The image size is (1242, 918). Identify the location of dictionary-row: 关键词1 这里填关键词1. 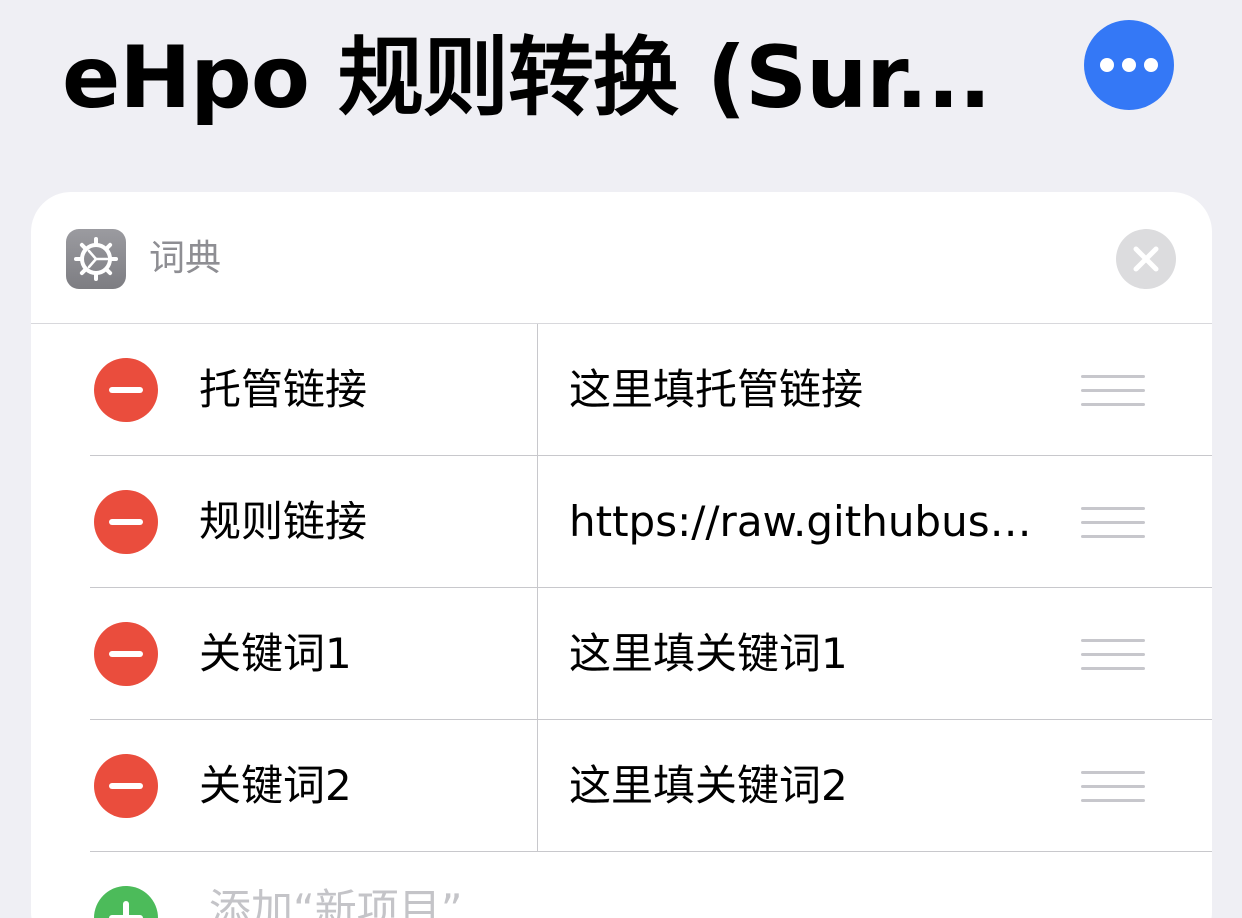
(621, 654).